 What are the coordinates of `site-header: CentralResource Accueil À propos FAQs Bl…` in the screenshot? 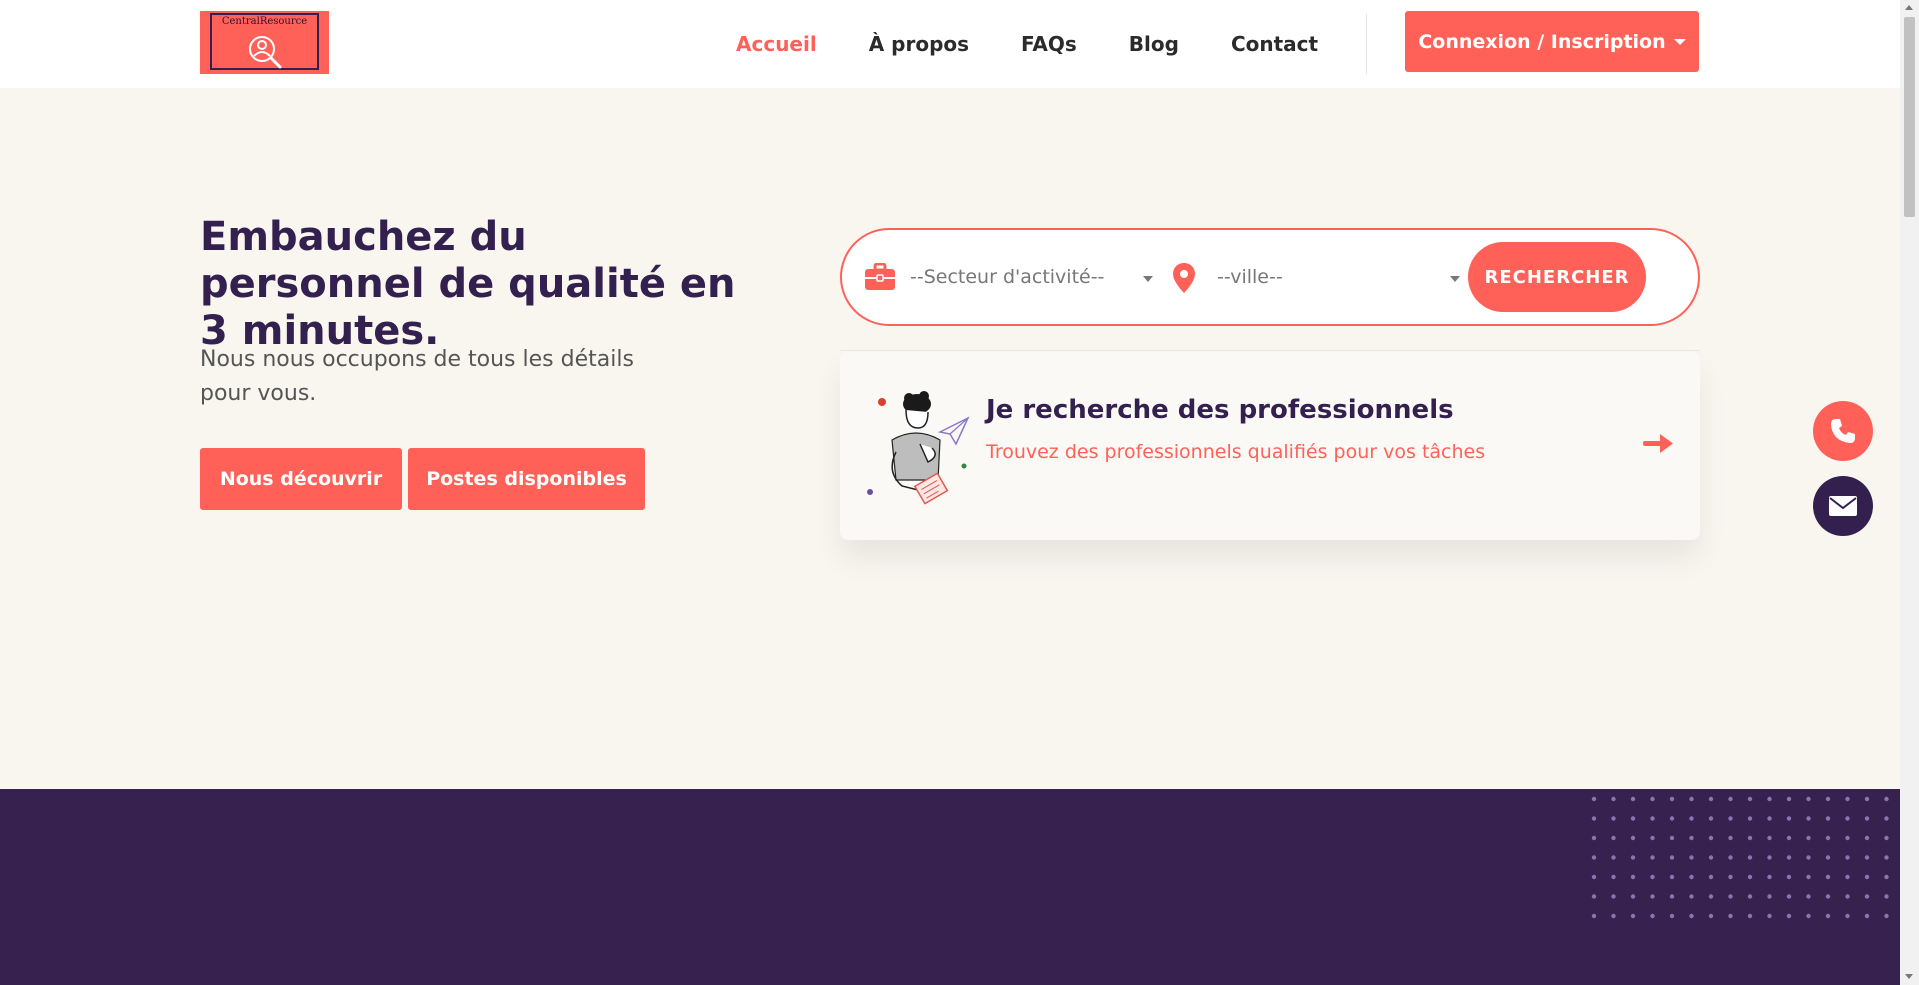 It's located at (950, 44).